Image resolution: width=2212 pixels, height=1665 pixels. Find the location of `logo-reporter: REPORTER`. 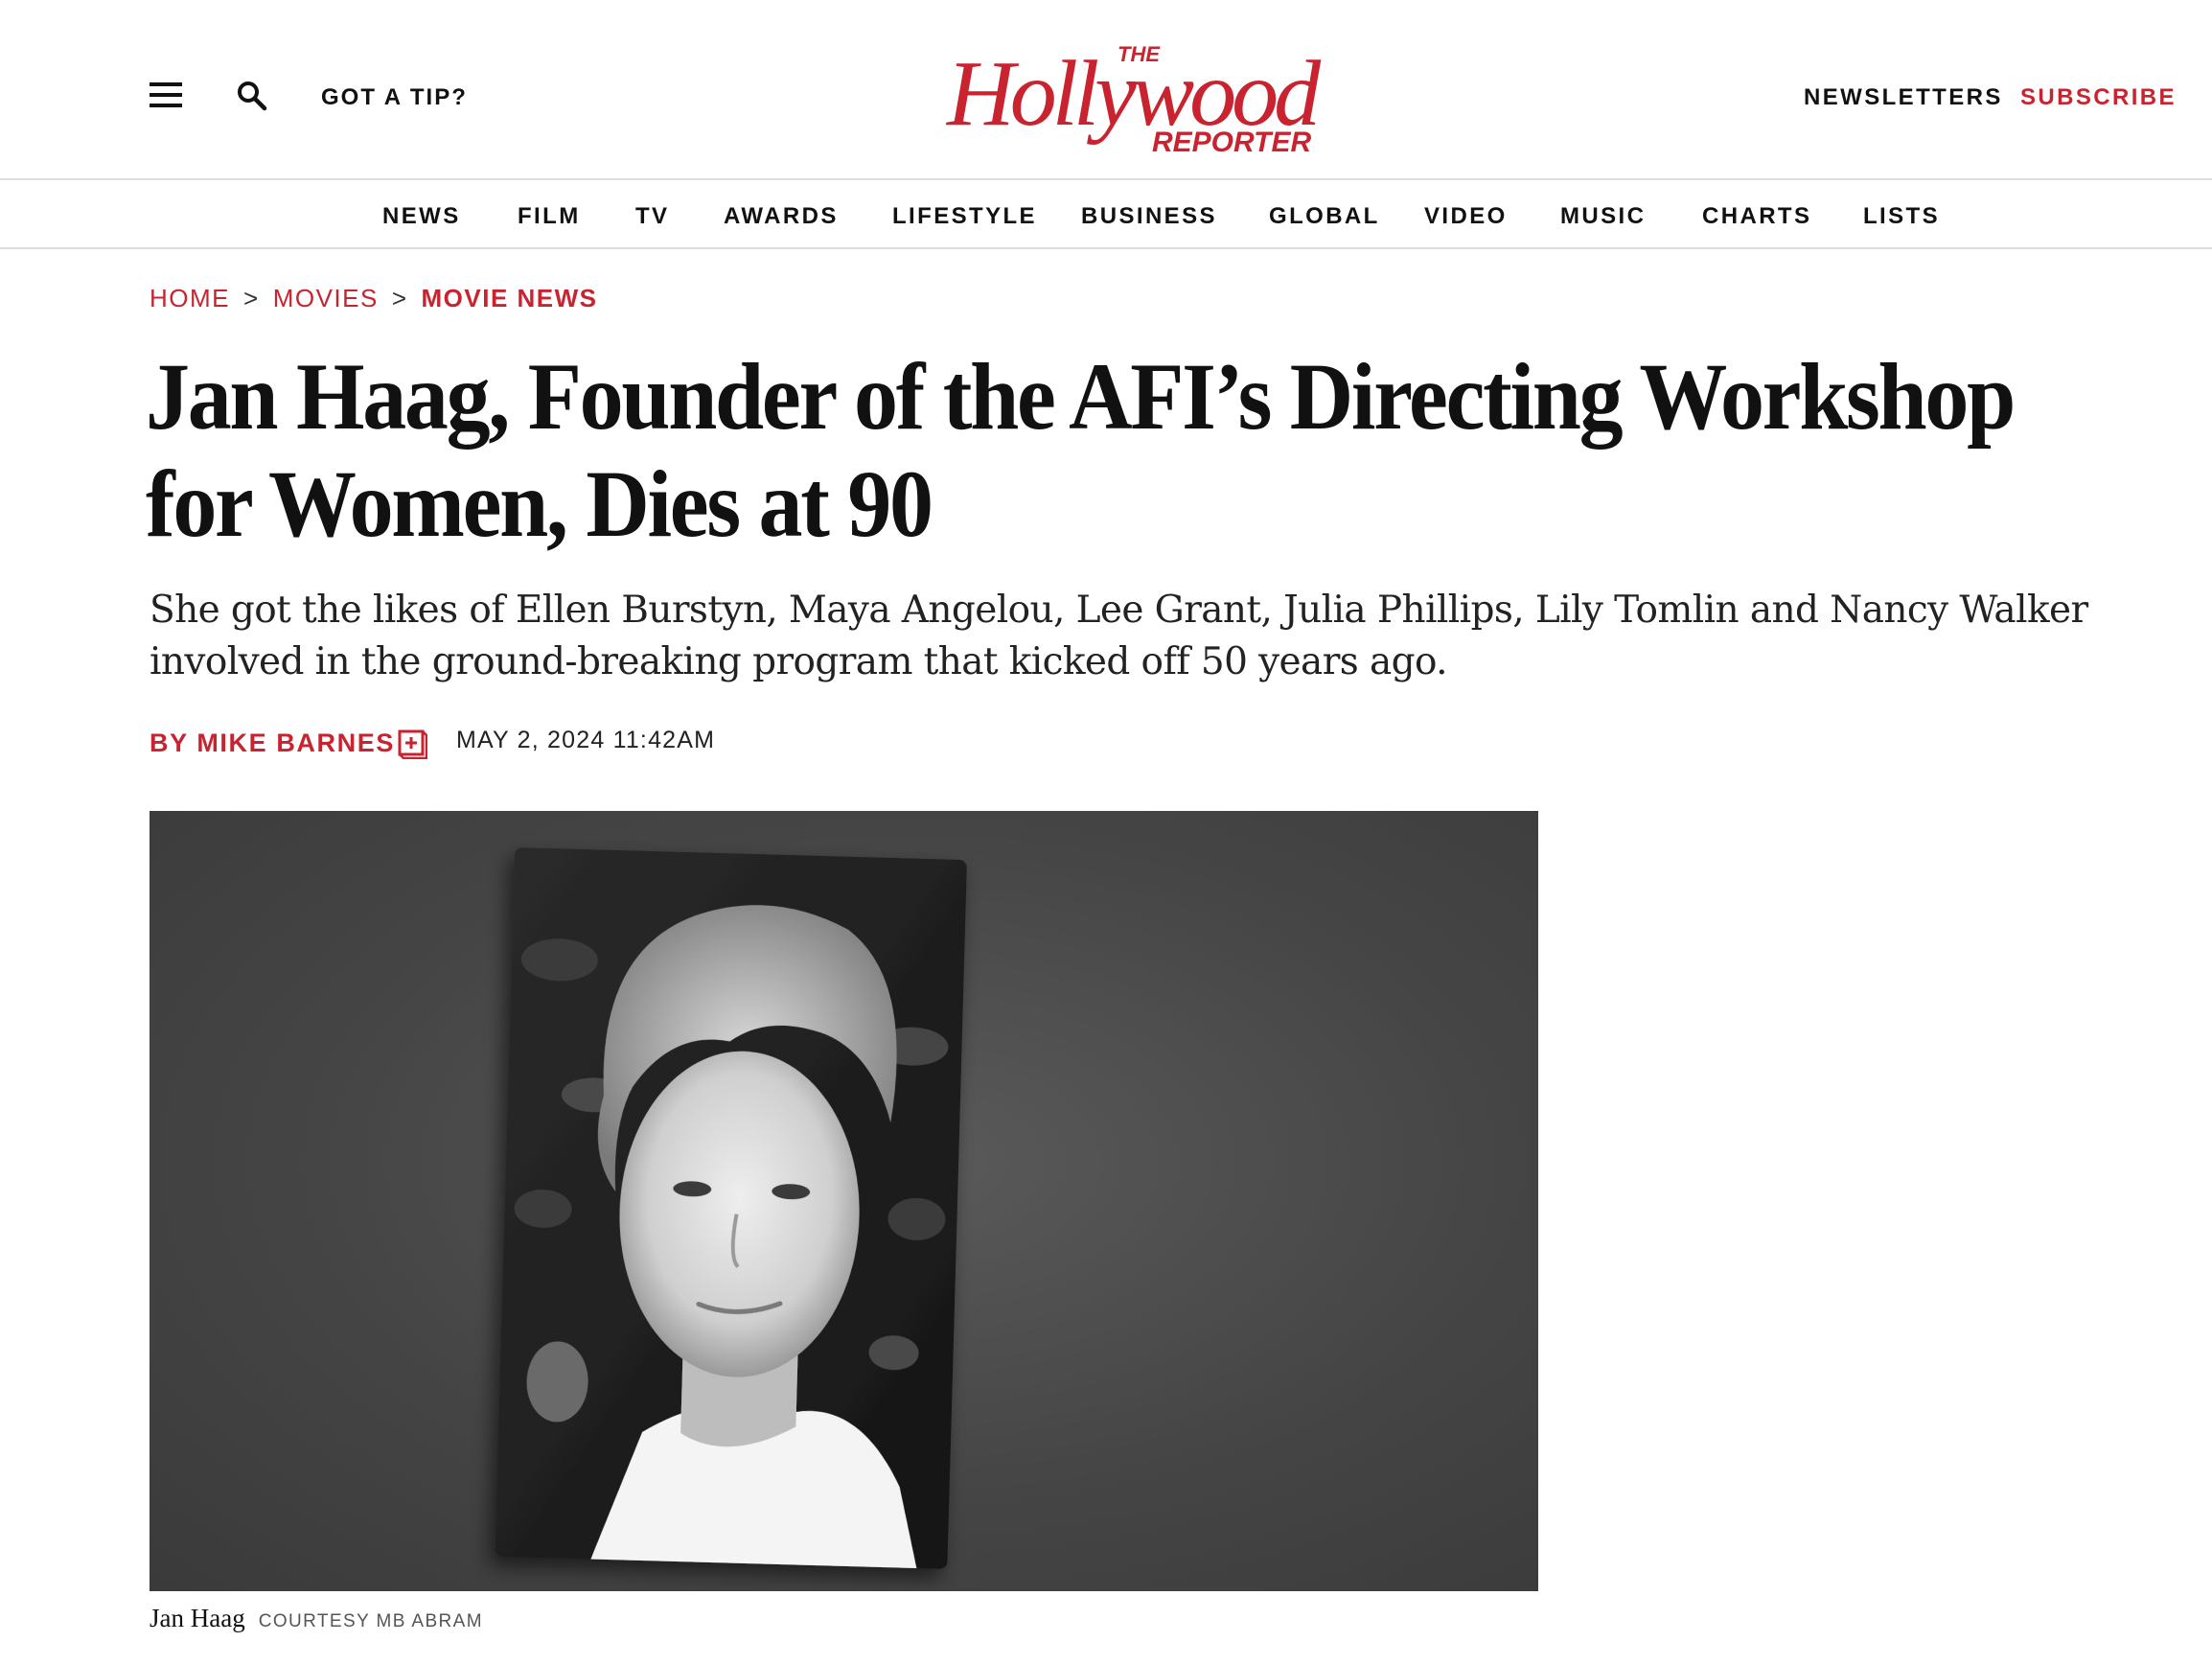

logo-reporter: REPORTER is located at coordinates (1232, 142).